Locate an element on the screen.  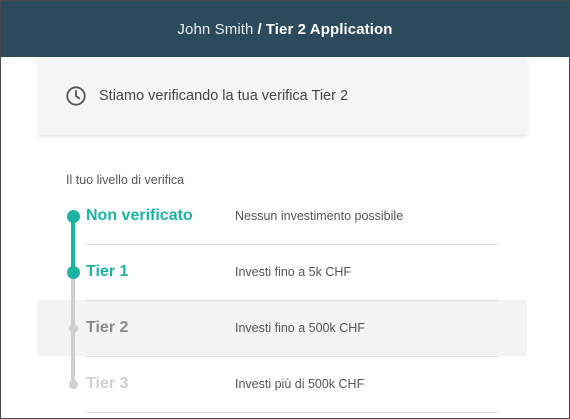
tier-description: Investi fino a 500k CHF is located at coordinates (300, 328).